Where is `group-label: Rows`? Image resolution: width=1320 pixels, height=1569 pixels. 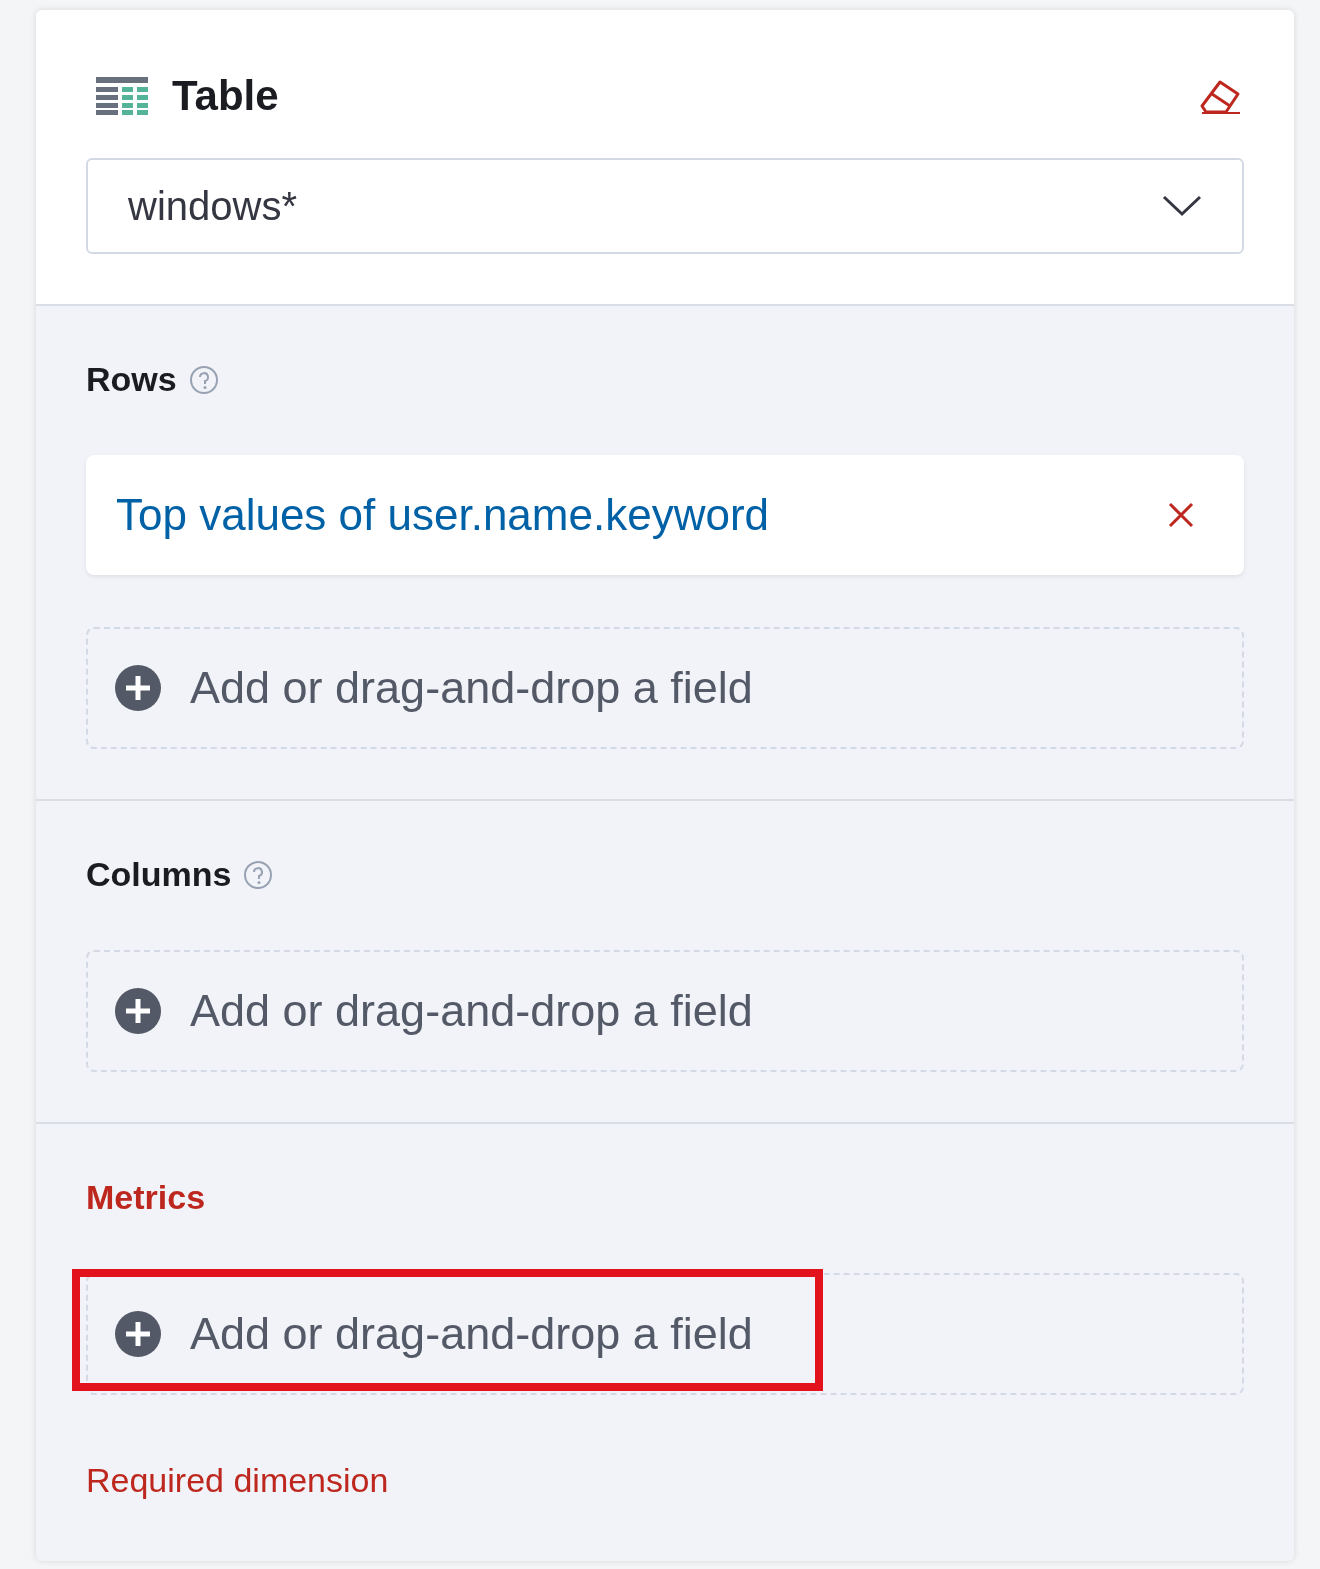
group-label: Rows is located at coordinates (131, 379).